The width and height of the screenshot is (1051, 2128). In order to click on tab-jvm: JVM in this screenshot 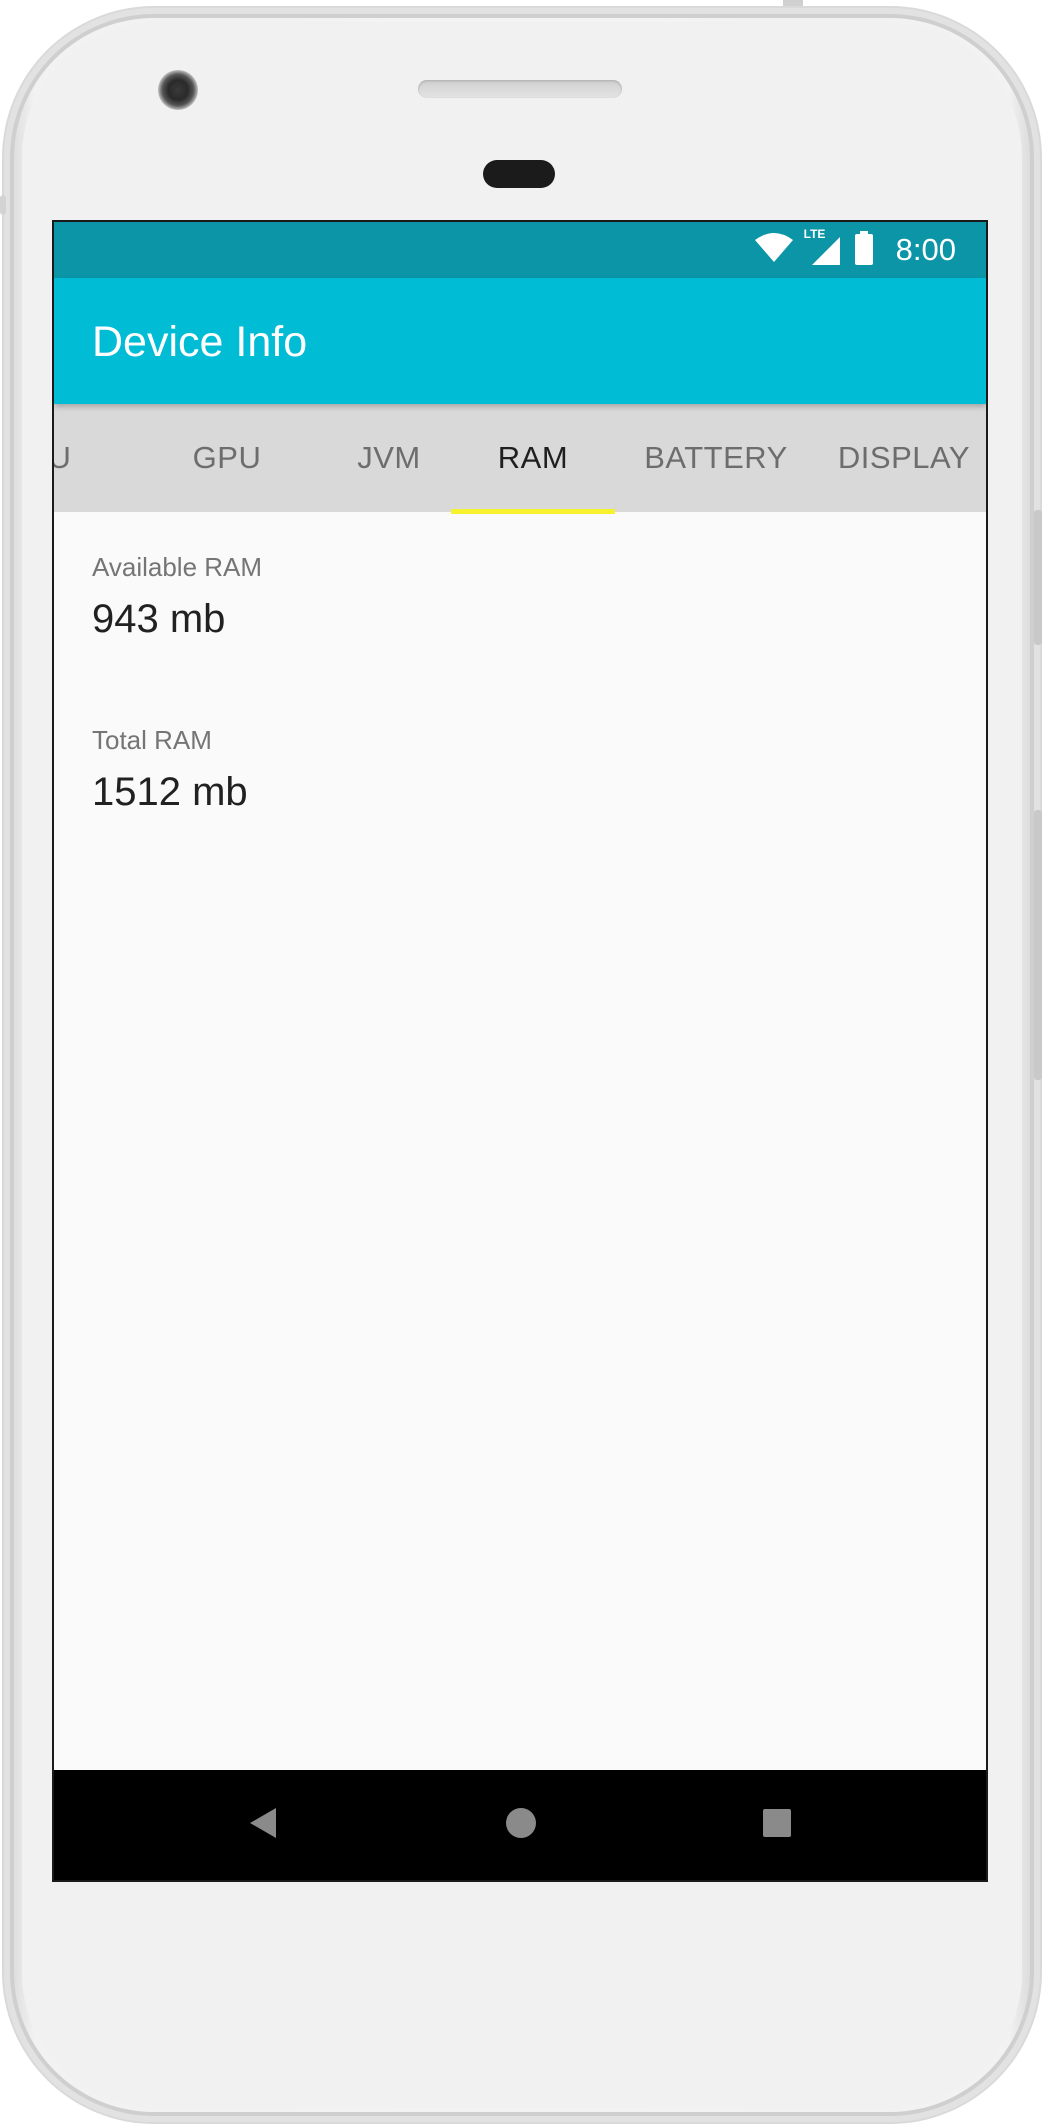, I will do `click(389, 458)`.